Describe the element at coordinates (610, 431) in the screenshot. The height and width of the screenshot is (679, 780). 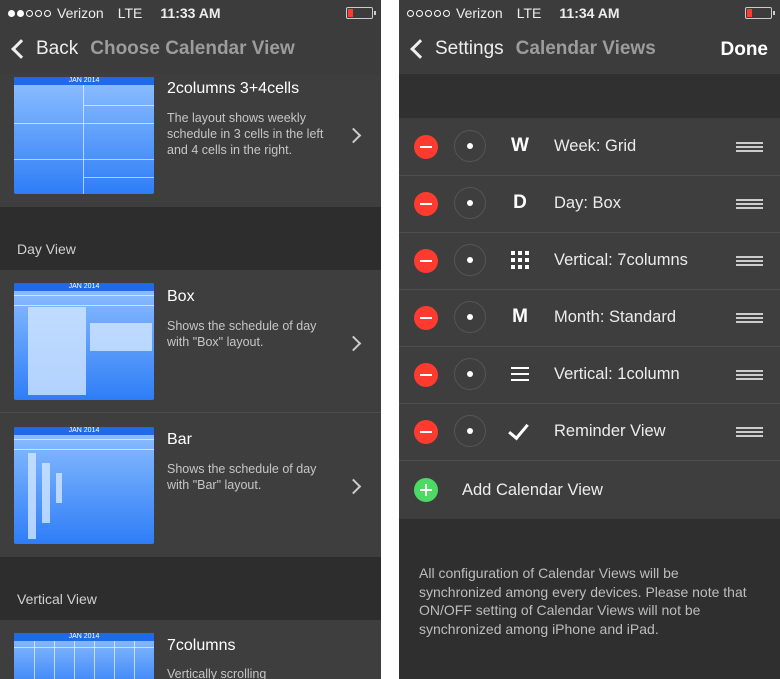
I see `row-label: Reminder View` at that location.